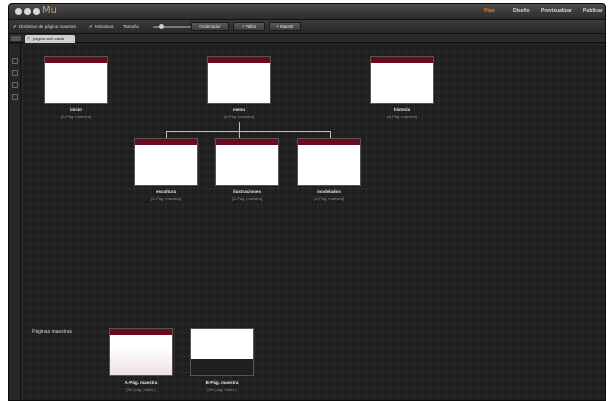 The image size is (611, 401). I want to click on document-tab-label: pagina web casla, so click(48, 38).